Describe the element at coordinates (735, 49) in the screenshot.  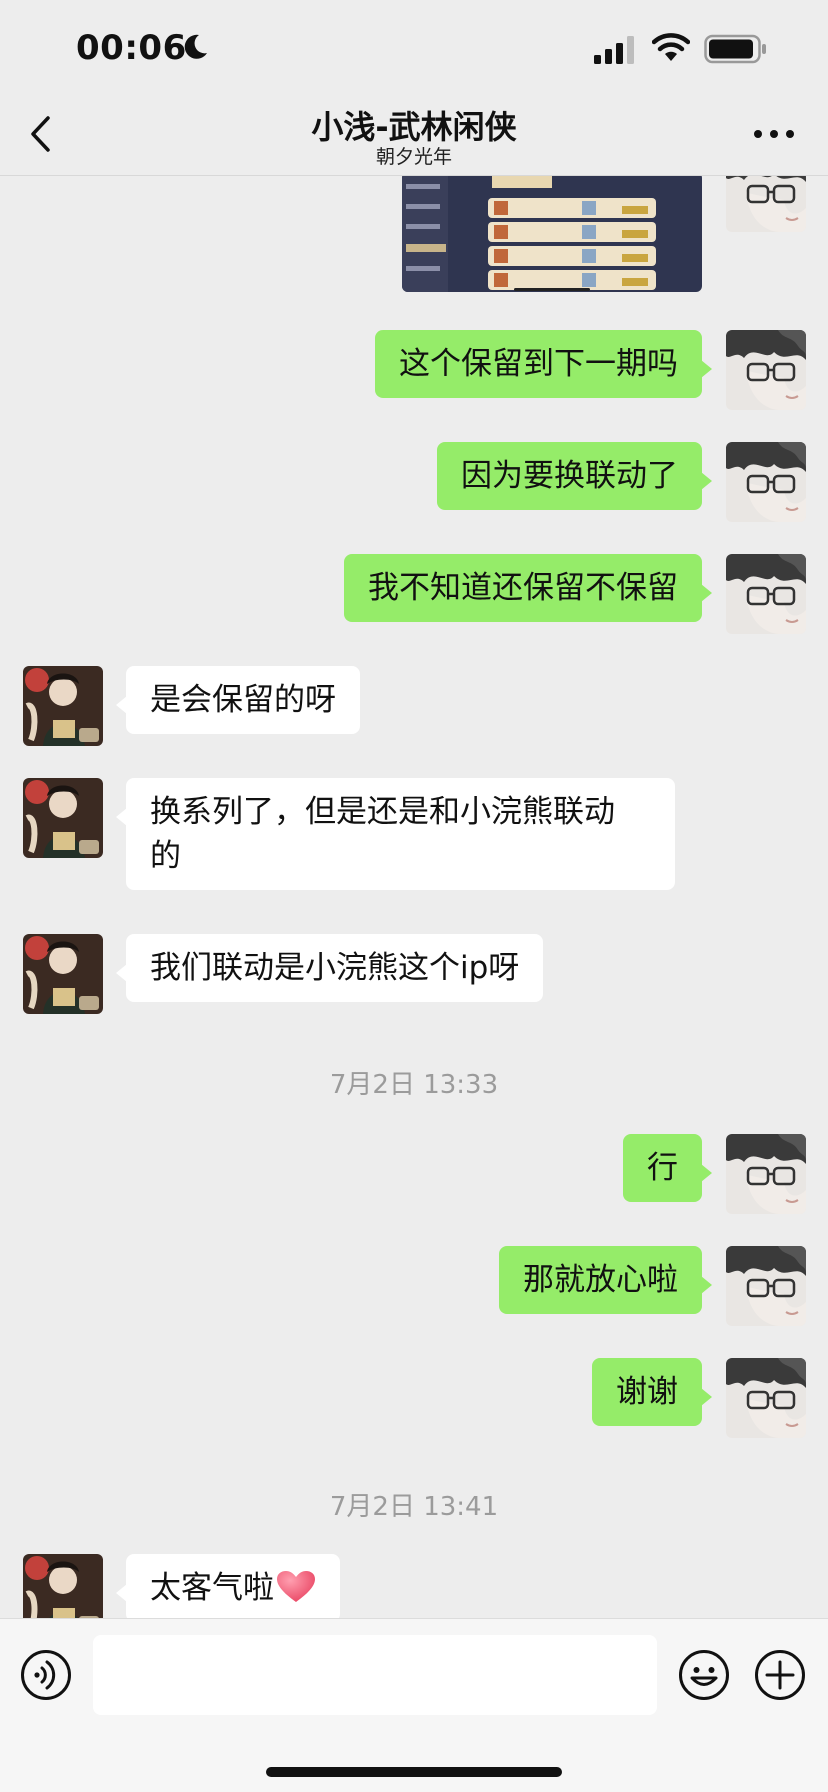
I see `battery-icon` at that location.